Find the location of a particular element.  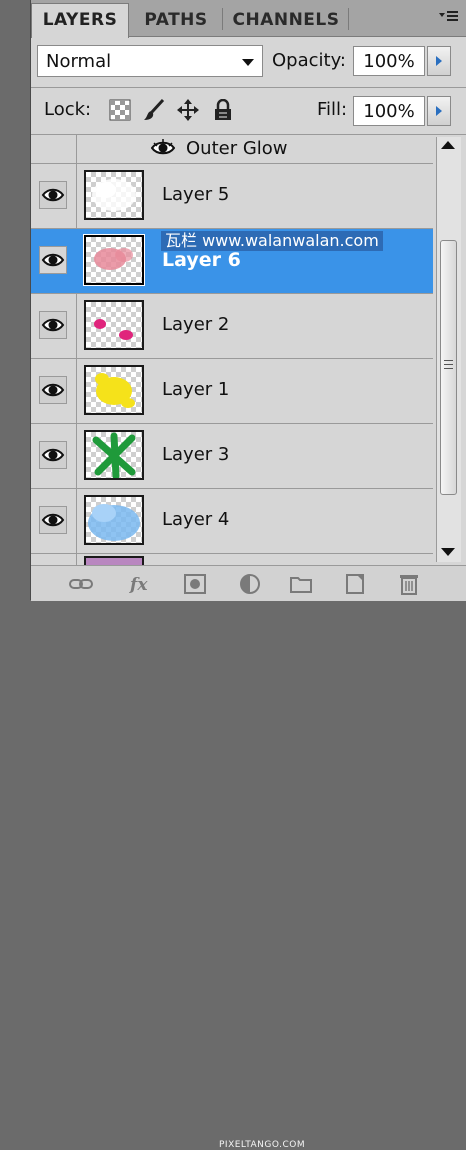

panel-menu-icon is located at coordinates (449, 18).